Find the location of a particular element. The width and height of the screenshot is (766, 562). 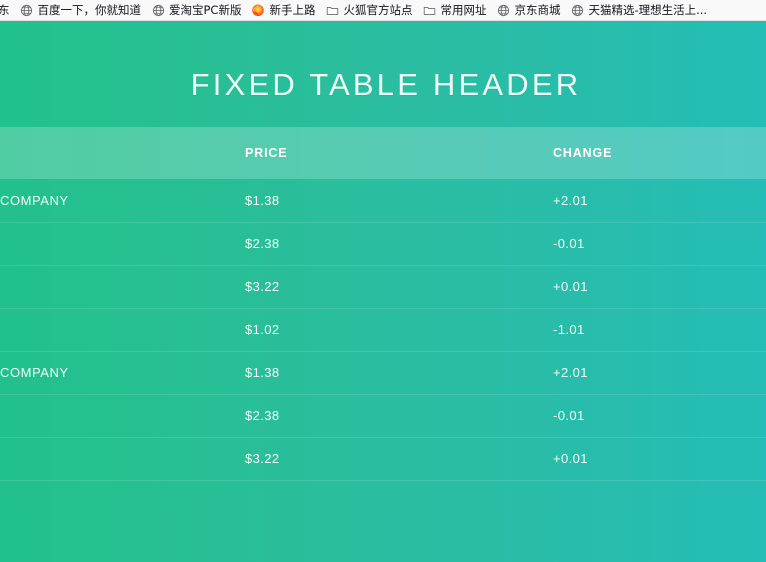

bookmark-item-3: 新手上路 is located at coordinates (283, 10).